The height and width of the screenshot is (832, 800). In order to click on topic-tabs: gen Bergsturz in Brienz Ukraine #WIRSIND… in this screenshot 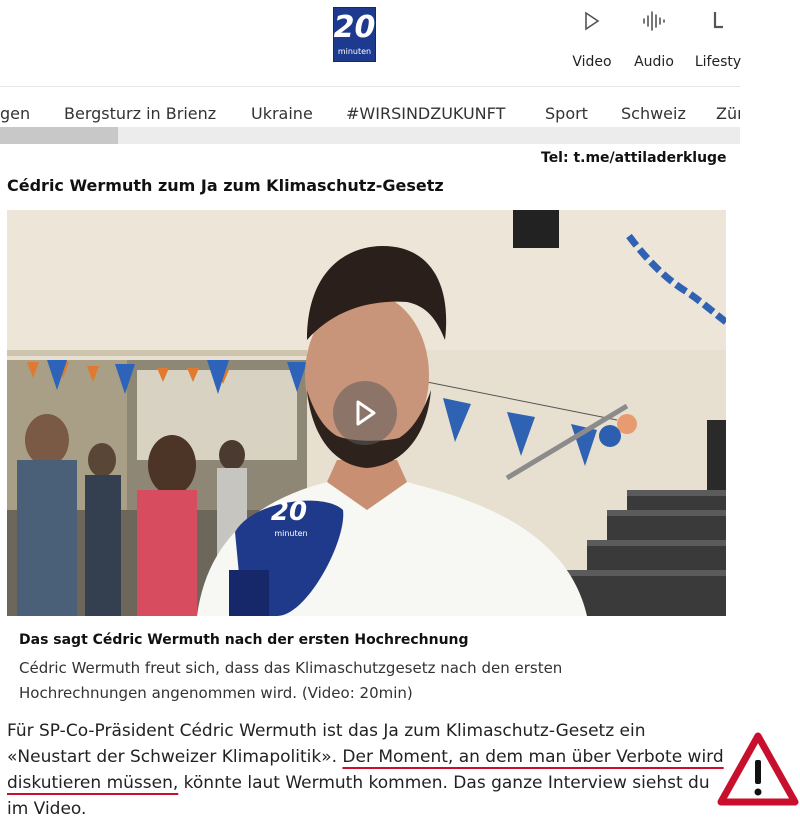, I will do `click(370, 114)`.